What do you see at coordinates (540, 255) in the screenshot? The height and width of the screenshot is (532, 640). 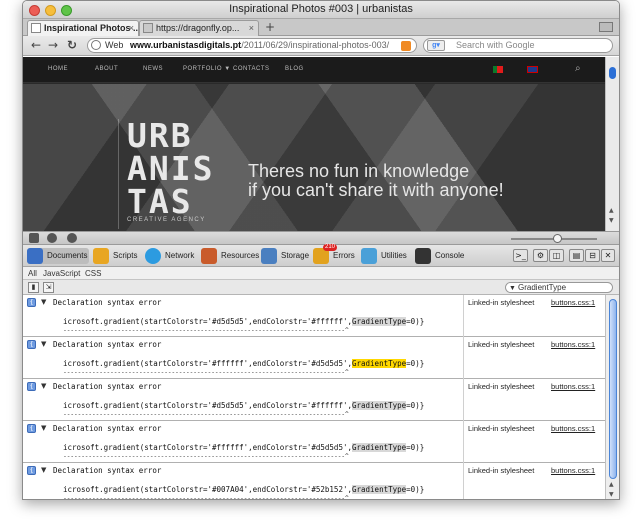 I see `settings-gear-icon: ⚙` at bounding box center [540, 255].